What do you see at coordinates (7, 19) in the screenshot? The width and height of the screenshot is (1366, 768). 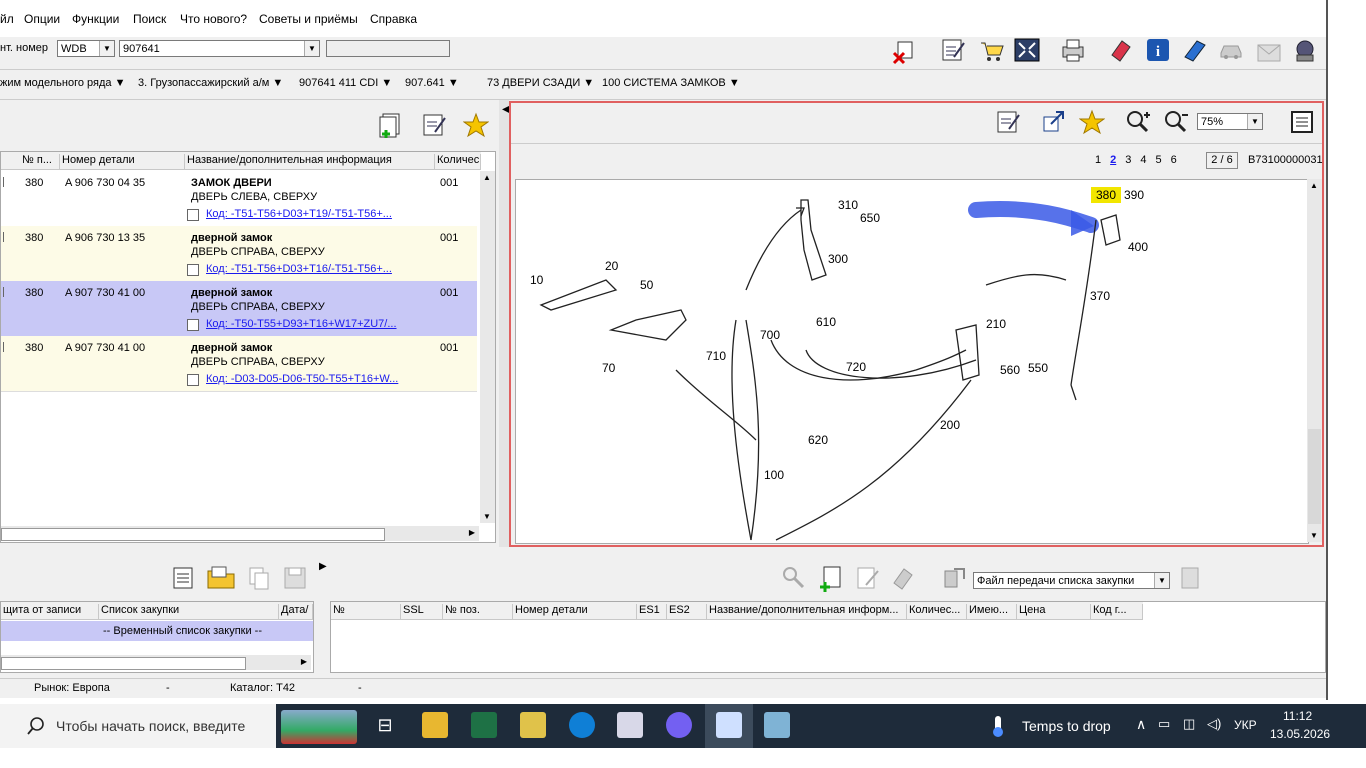 I see `menu-file: йл` at bounding box center [7, 19].